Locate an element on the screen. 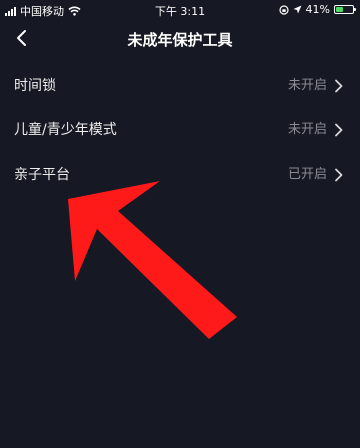 The width and height of the screenshot is (360, 448). setting-status: 已开启 is located at coordinates (307, 174).